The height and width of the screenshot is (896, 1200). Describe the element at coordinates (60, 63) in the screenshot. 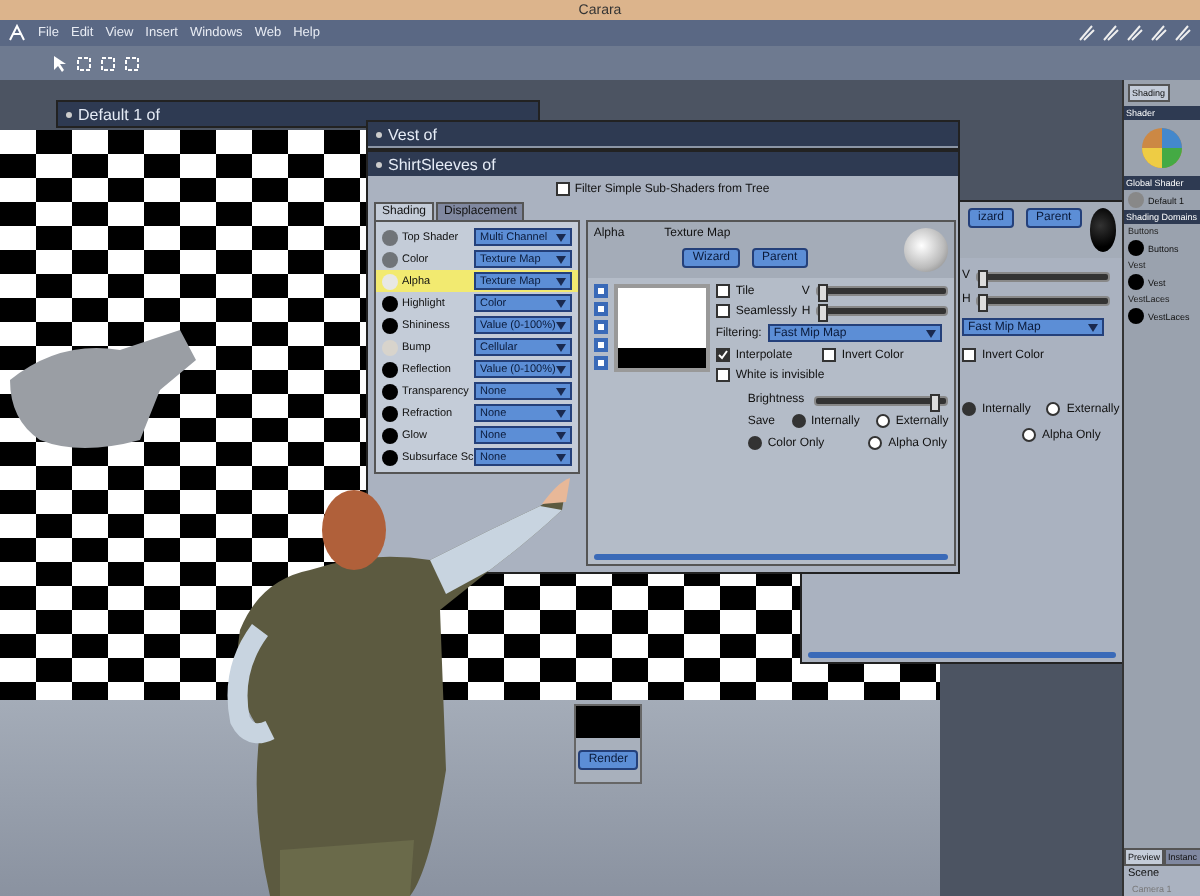

I see `pointer-icon` at that location.